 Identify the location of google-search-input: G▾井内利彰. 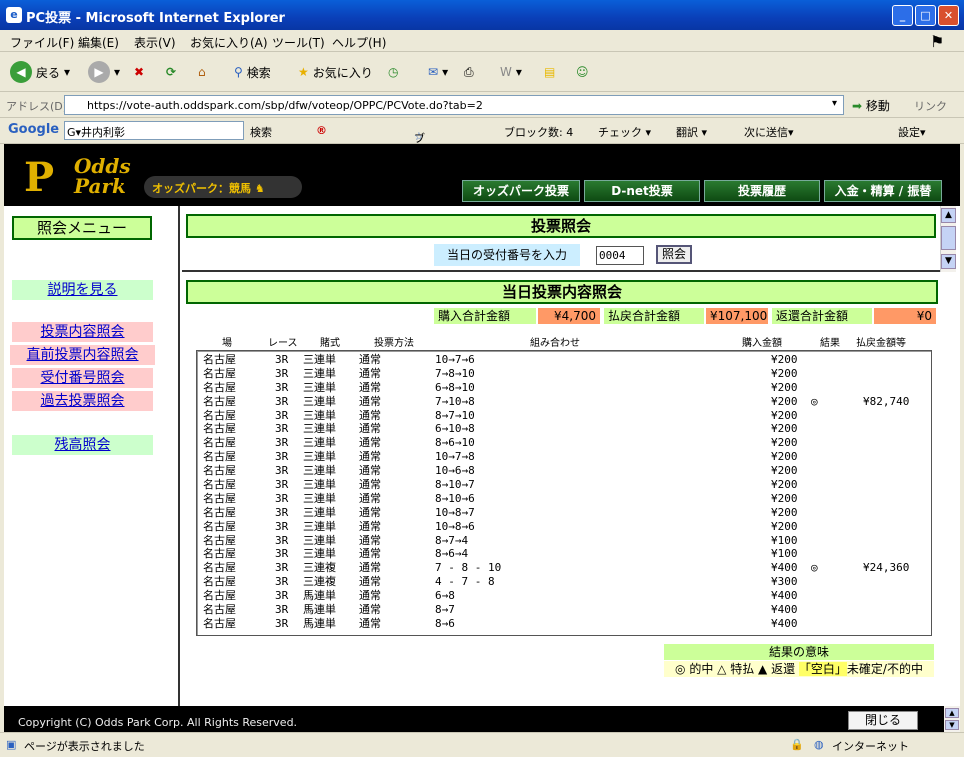
(154, 130).